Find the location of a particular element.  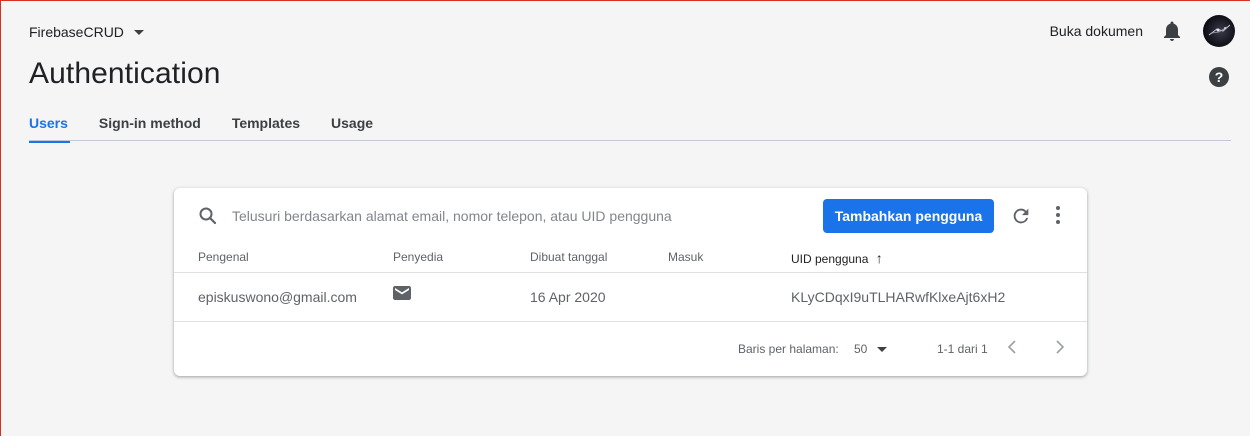

column-header-identifier: Pengenal is located at coordinates (223, 257).